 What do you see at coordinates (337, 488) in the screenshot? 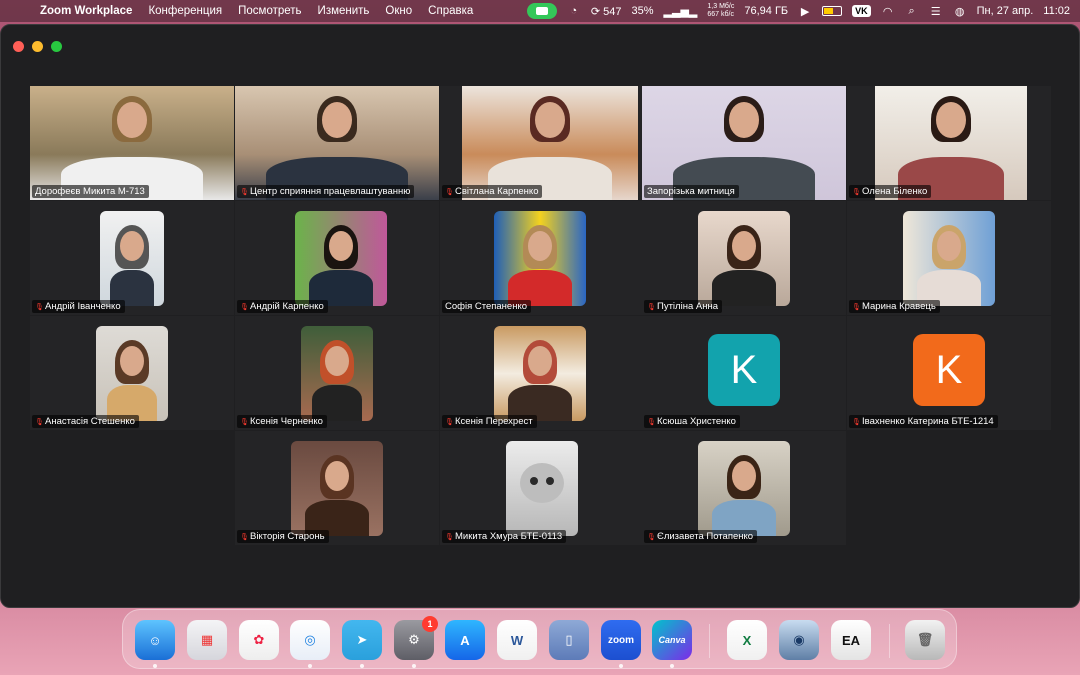
I see `participant-tile: 🎙 Вікторія Старонь` at bounding box center [337, 488].